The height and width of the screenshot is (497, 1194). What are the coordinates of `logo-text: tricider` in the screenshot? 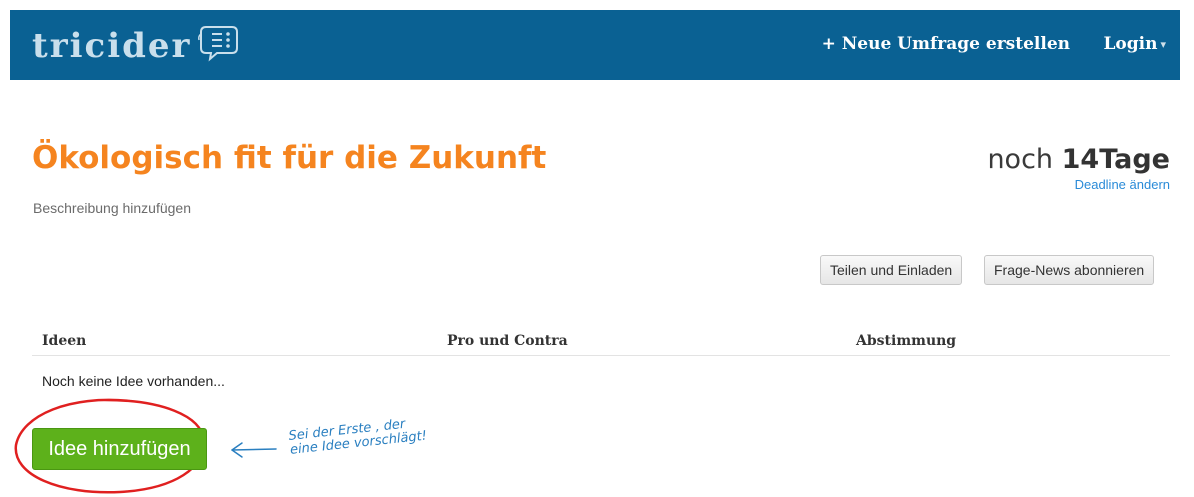 It's located at (112, 45).